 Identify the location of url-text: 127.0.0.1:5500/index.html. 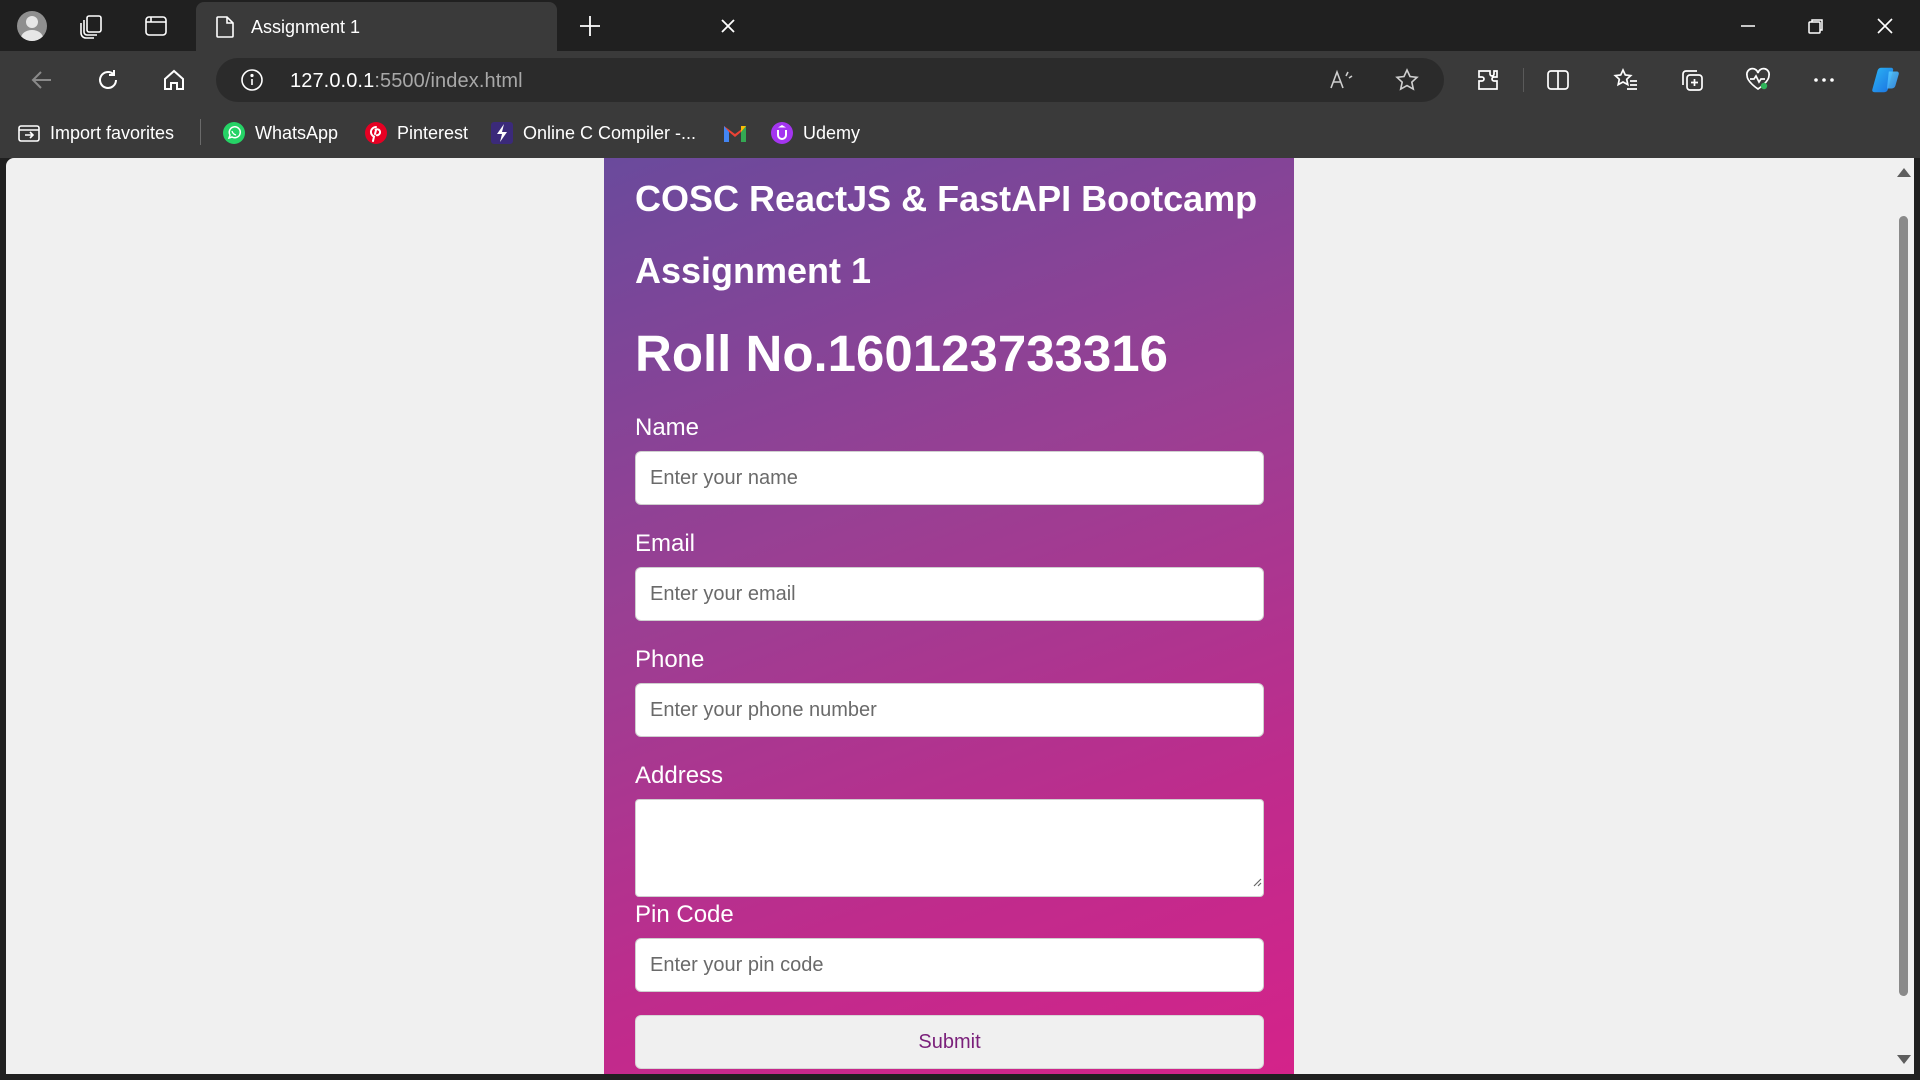
(406, 81).